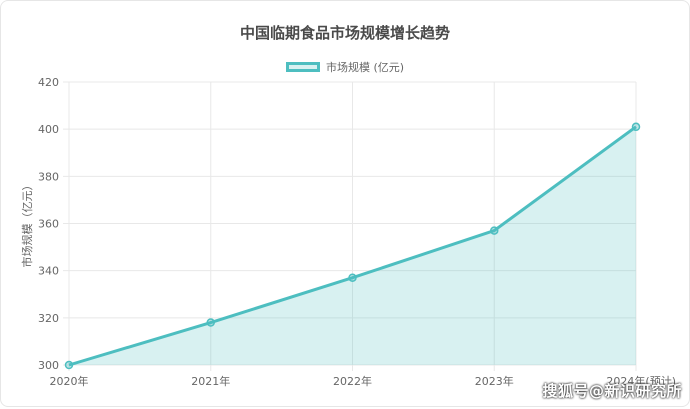 The width and height of the screenshot is (690, 409). Describe the element at coordinates (48, 176) in the screenshot. I see `y-tick-label: 380` at that location.